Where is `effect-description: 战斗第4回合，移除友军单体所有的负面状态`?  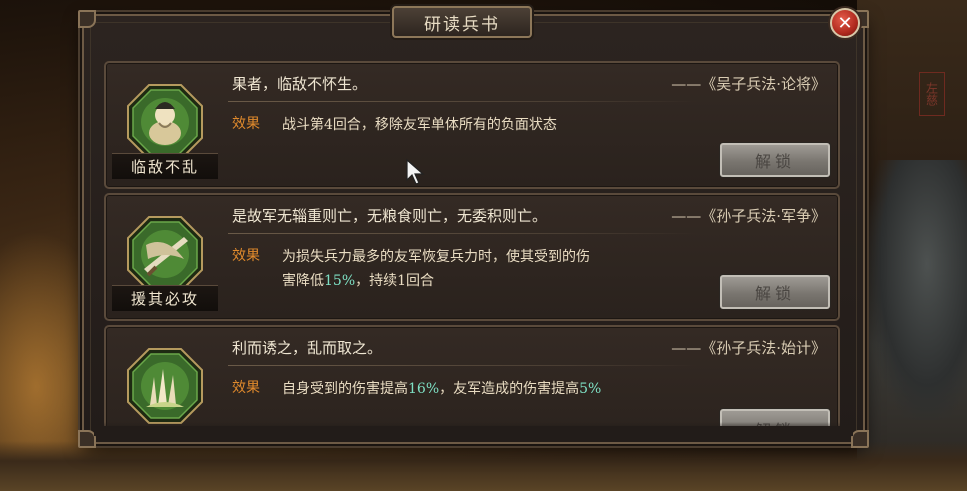 effect-description: 战斗第4回合，移除友军单体所有的负面状态 is located at coordinates (492, 138).